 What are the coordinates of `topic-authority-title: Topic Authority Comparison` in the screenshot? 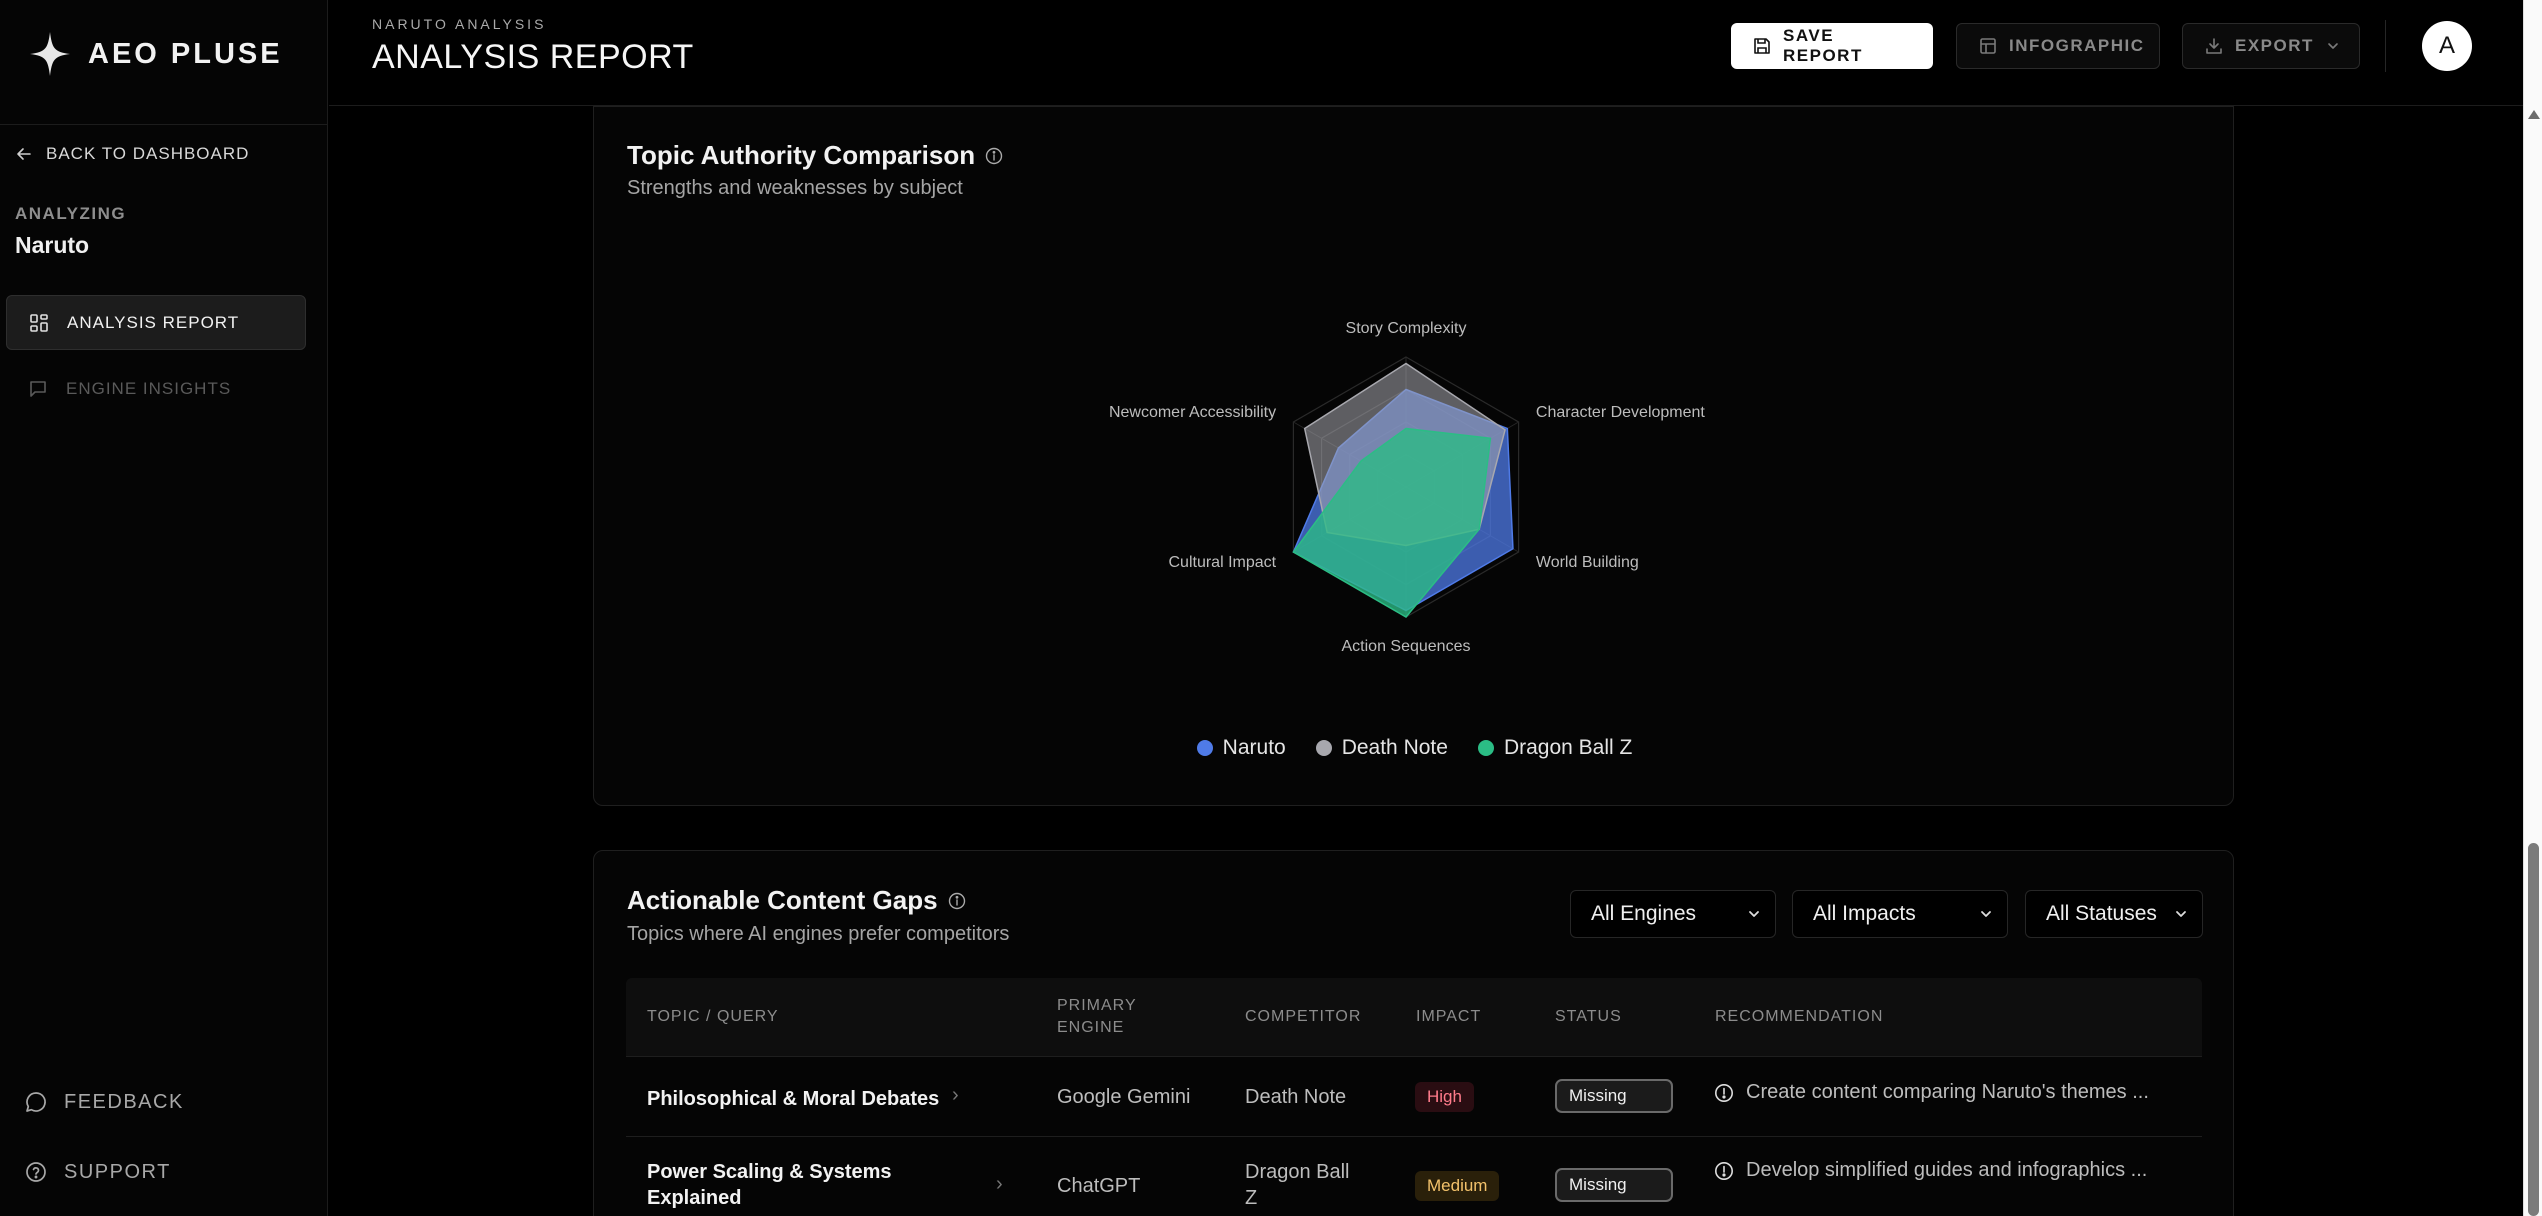 It's located at (815, 155).